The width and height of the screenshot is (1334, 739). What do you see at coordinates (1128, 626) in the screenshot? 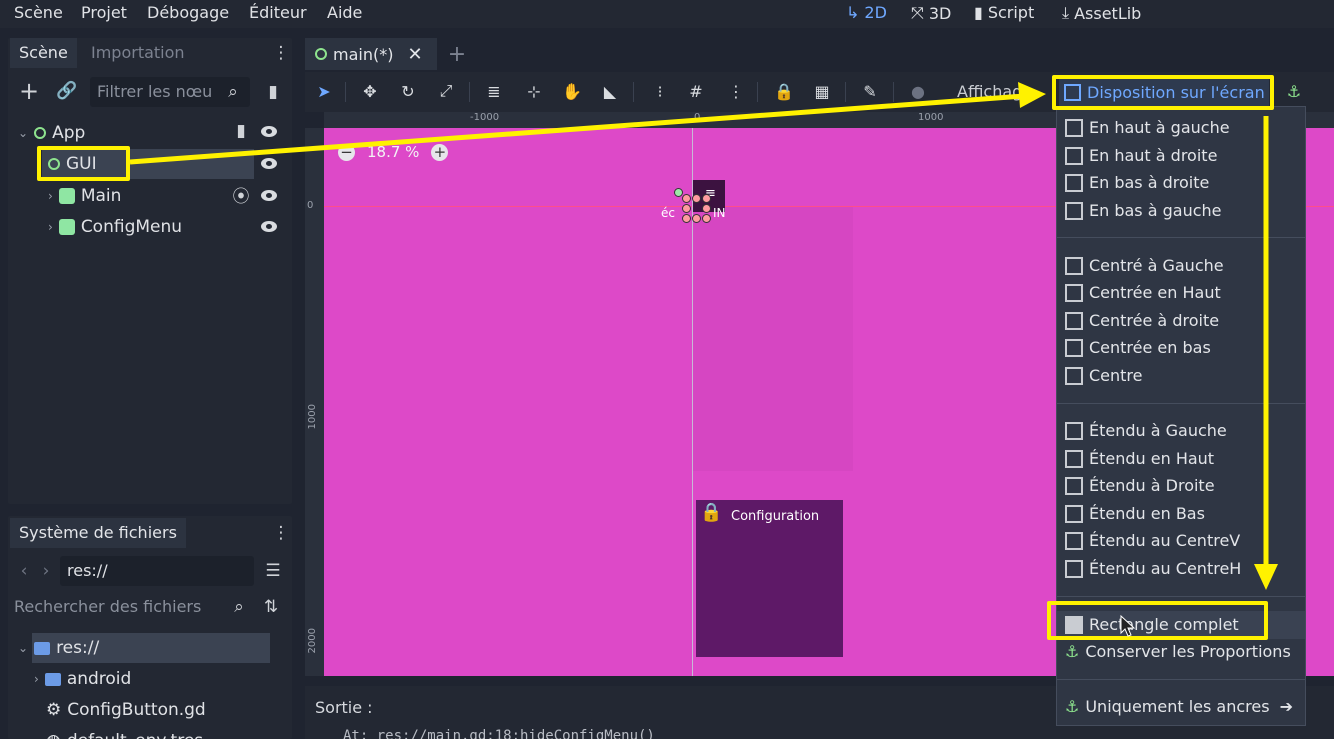
I see `mouse-cursor-icon` at bounding box center [1128, 626].